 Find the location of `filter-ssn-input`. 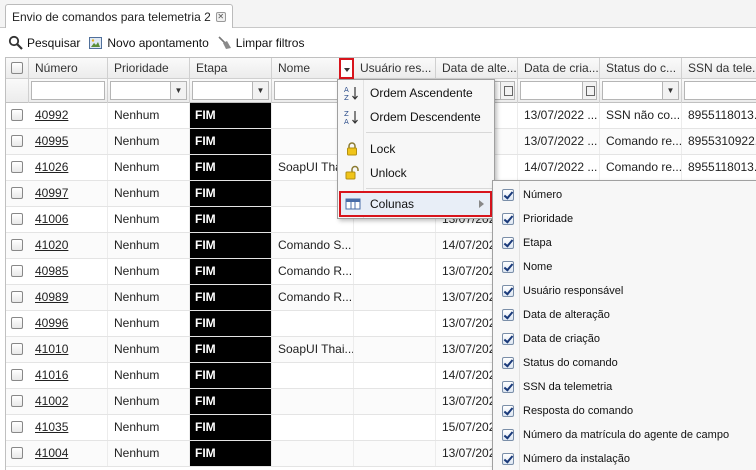

filter-ssn-input is located at coordinates (720, 90).